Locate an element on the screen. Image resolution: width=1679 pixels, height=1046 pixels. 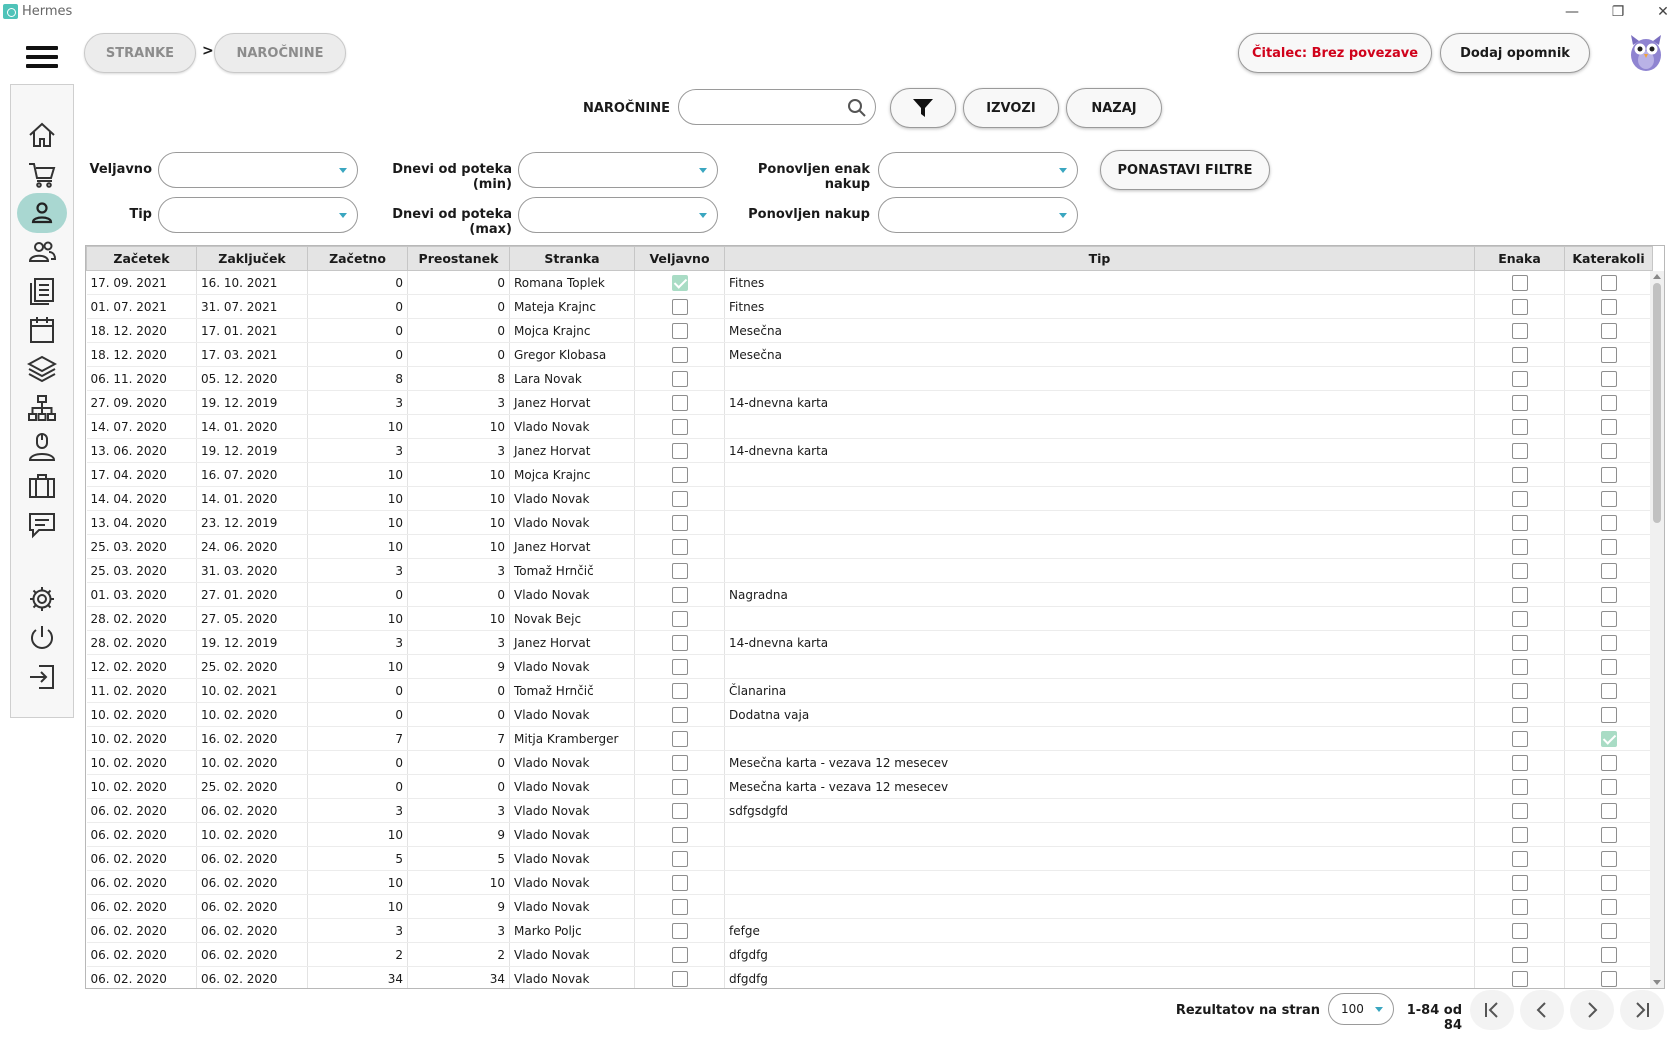
column-header-valid: Veljavno is located at coordinates (679, 258).